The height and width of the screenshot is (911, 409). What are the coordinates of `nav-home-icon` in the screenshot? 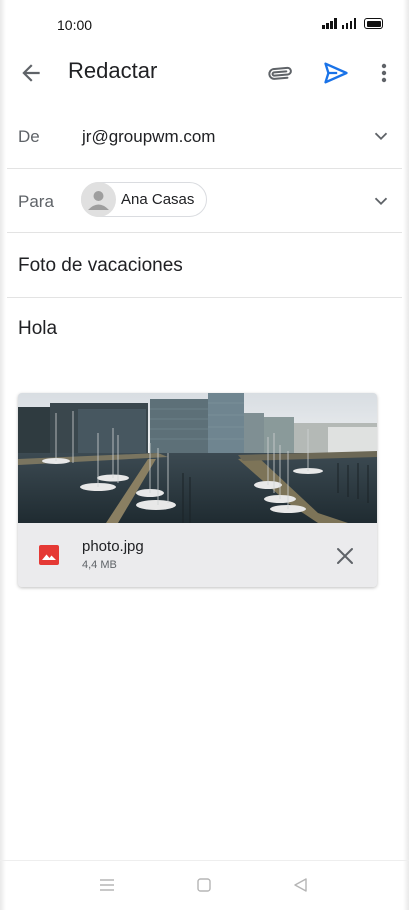 It's located at (204, 885).